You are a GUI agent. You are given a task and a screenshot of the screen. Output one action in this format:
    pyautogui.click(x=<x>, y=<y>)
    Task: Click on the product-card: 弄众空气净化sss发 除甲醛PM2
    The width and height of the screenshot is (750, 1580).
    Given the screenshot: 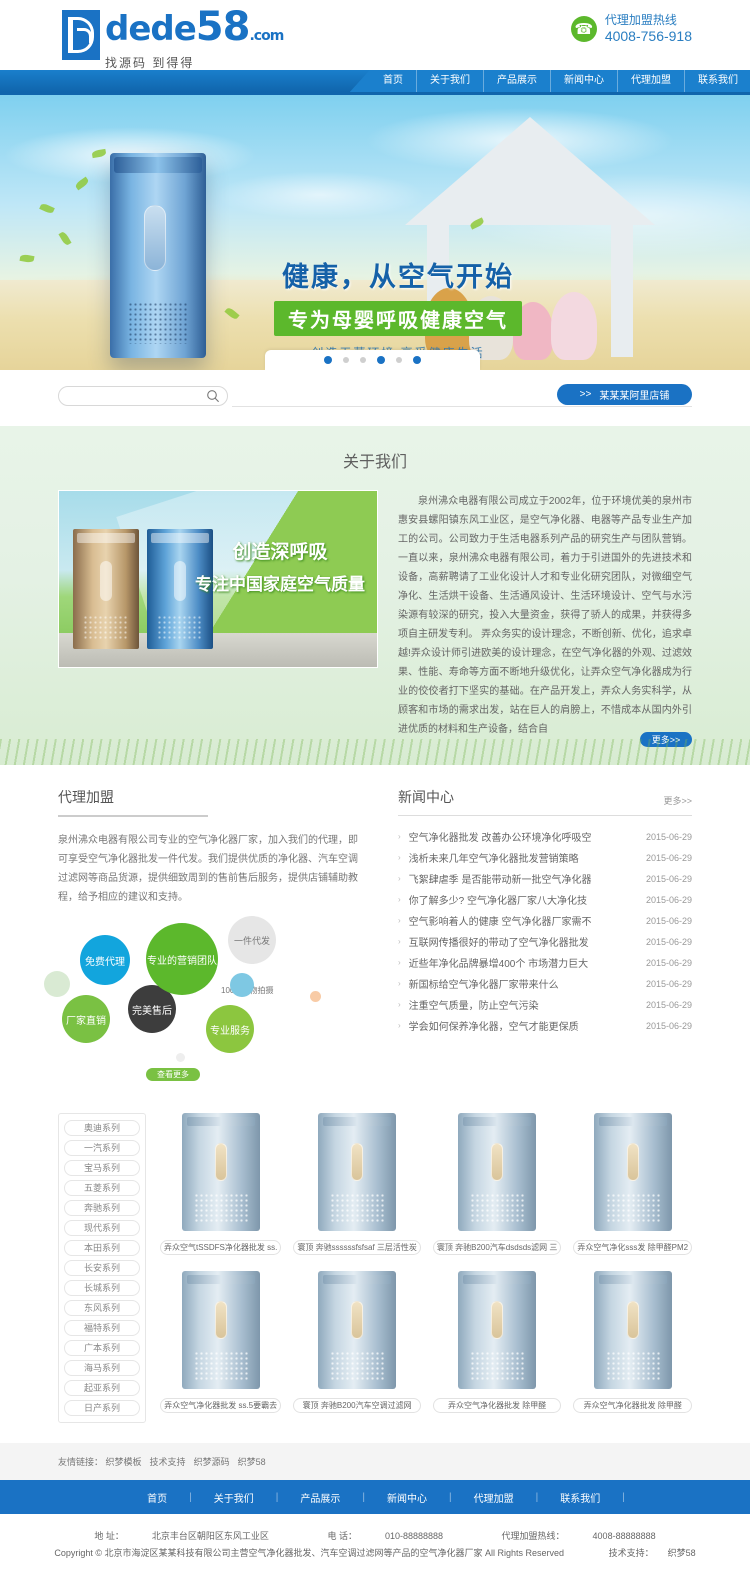 What is the action you would take?
    pyautogui.click(x=633, y=1184)
    